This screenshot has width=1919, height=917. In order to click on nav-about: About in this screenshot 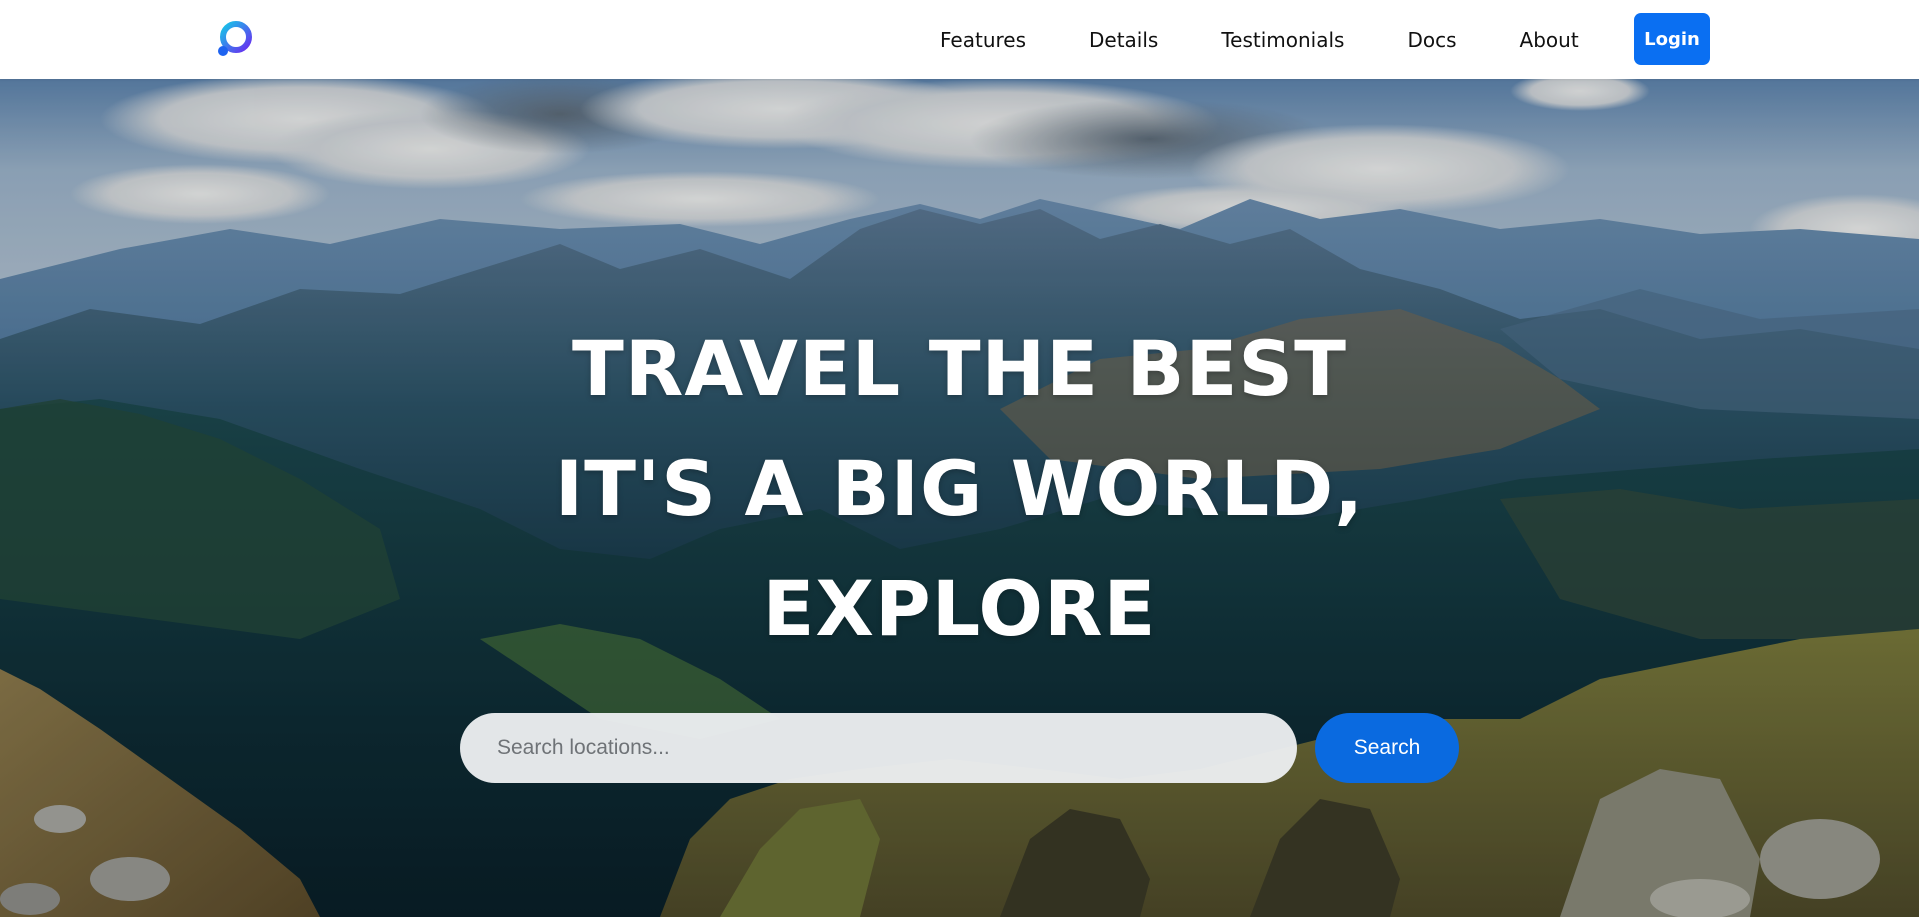, I will do `click(1549, 40)`.